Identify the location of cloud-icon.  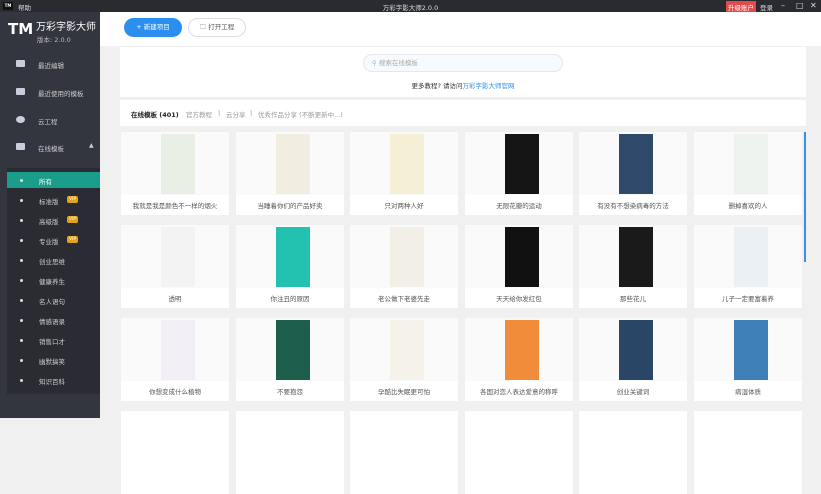
(20, 119).